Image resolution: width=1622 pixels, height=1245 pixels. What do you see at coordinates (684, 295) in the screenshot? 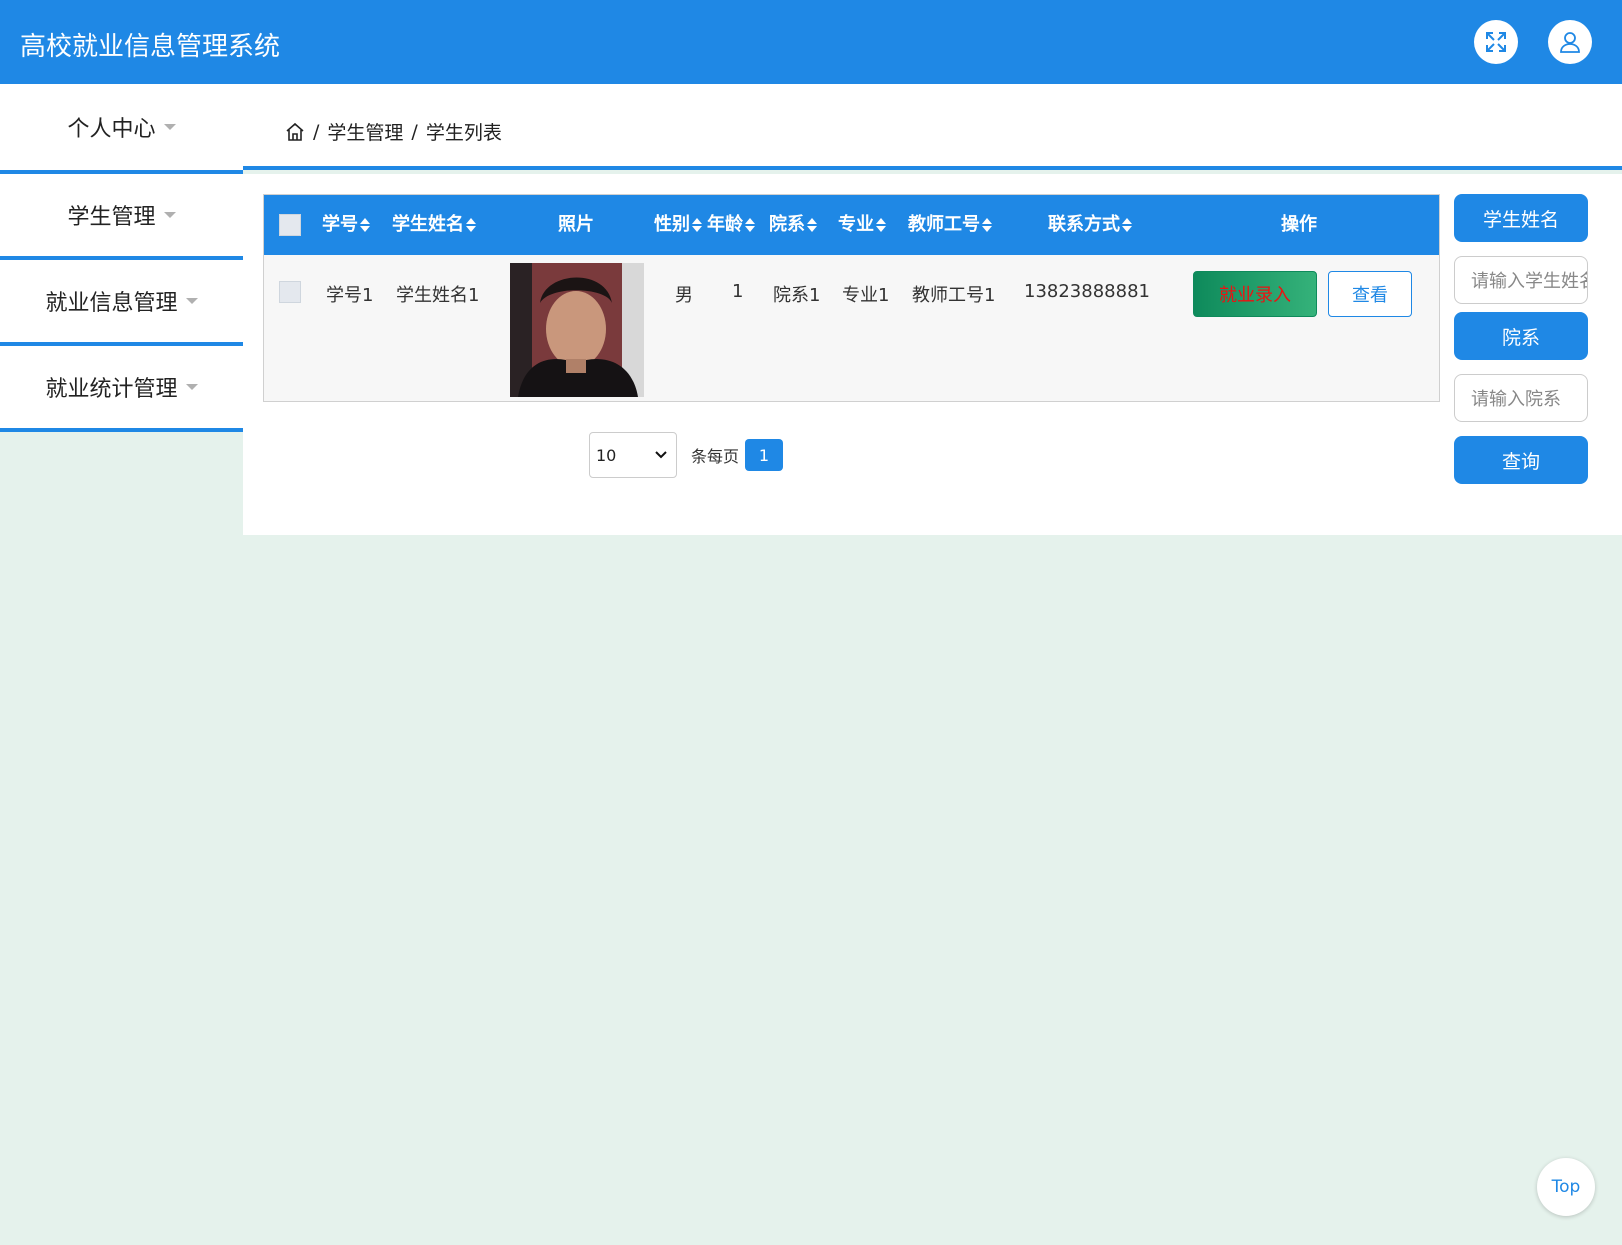
I see `cell-gender: 男` at bounding box center [684, 295].